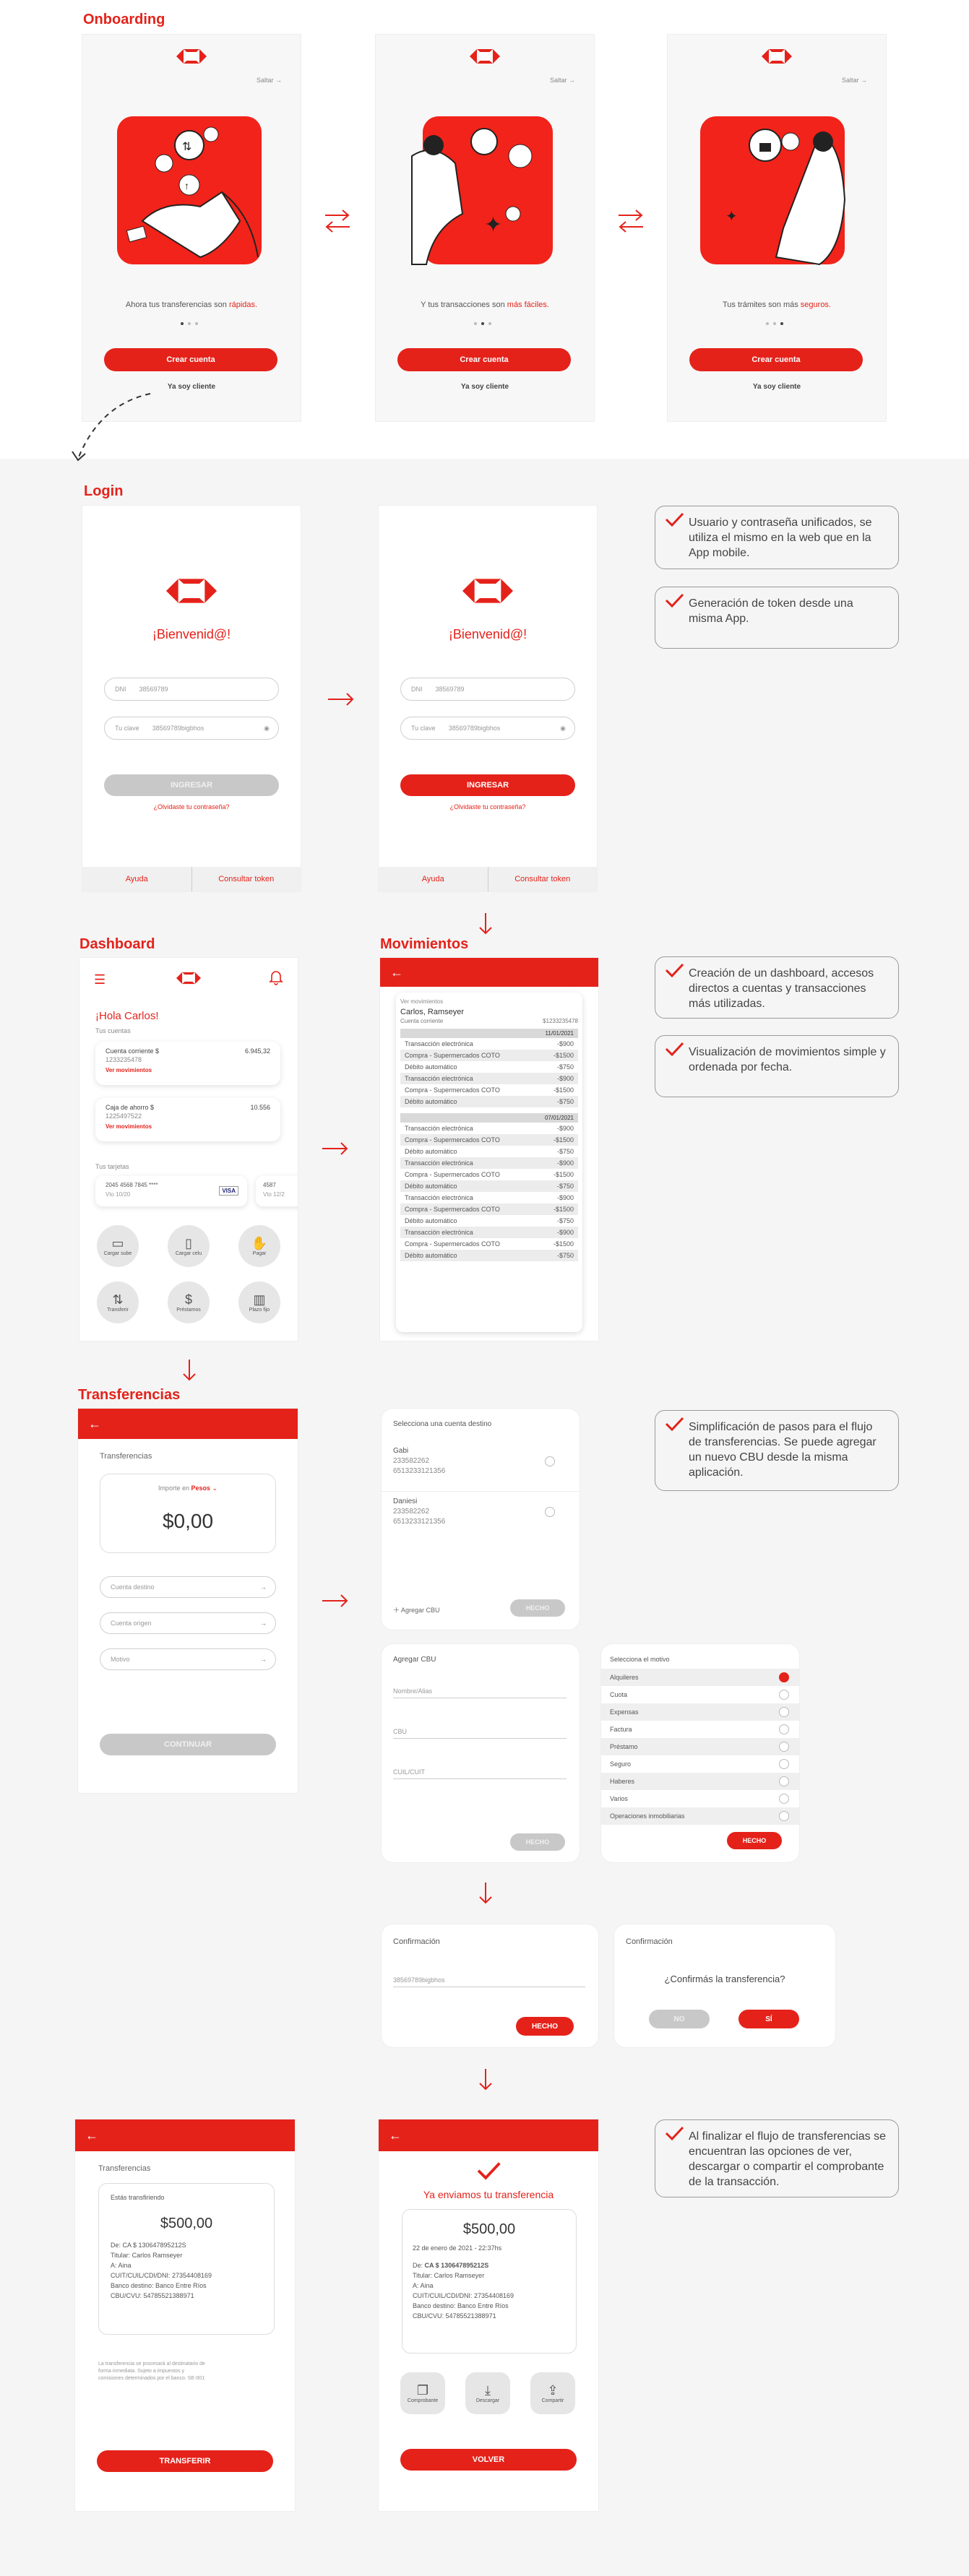 The width and height of the screenshot is (969, 2576). Describe the element at coordinates (171, 1191) in the screenshot. I see `credit-card-item: 2045 4568 7845 **** Vto 10/20 VISA` at that location.